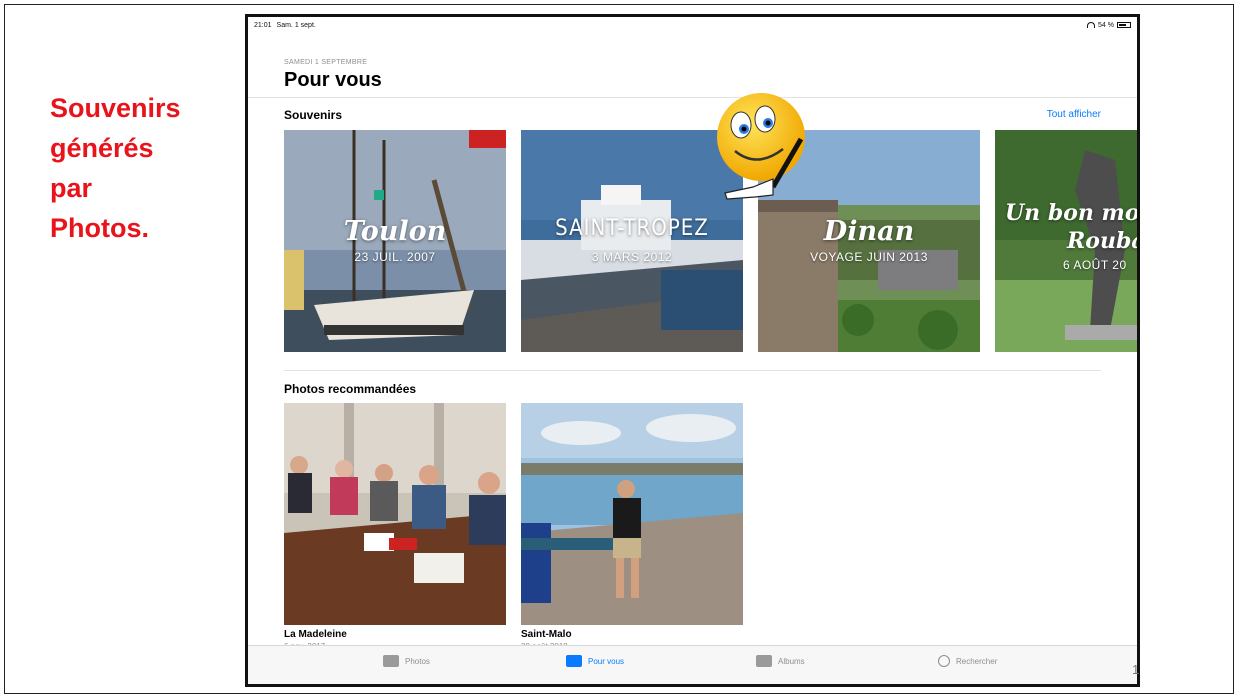  What do you see at coordinates (1136, 669) in the screenshot?
I see `slide-number: 1` at bounding box center [1136, 669].